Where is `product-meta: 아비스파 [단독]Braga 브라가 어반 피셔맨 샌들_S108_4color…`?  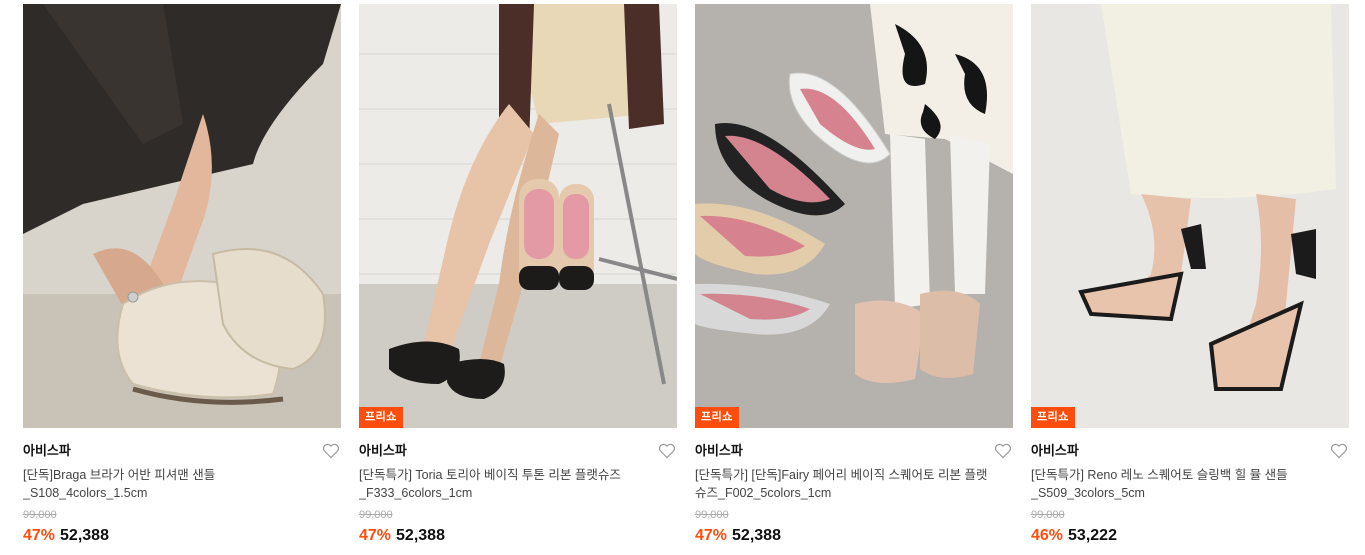
product-meta: 아비스파 [단독]Braga 브라가 어반 피셔맨 샌들_S108_4color… is located at coordinates (182, 487).